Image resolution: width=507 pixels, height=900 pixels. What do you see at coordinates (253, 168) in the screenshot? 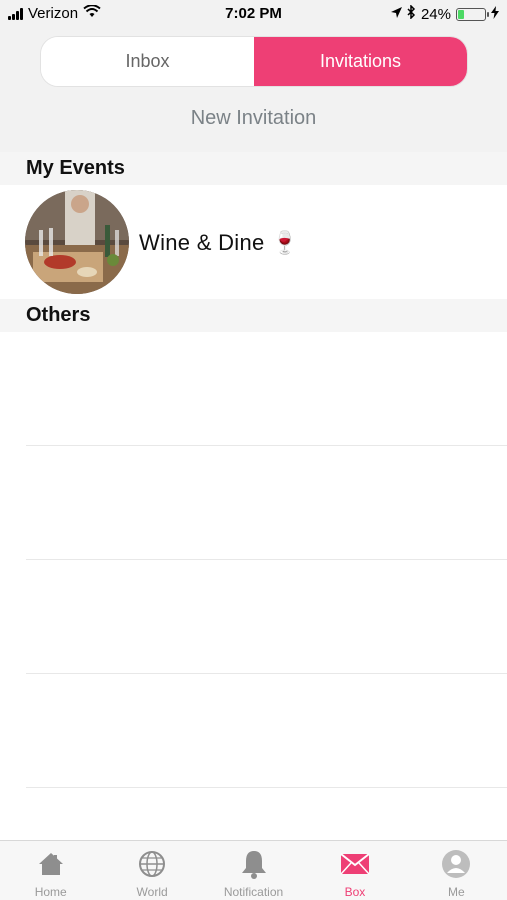
I see `section-header-my-events: My Events` at bounding box center [253, 168].